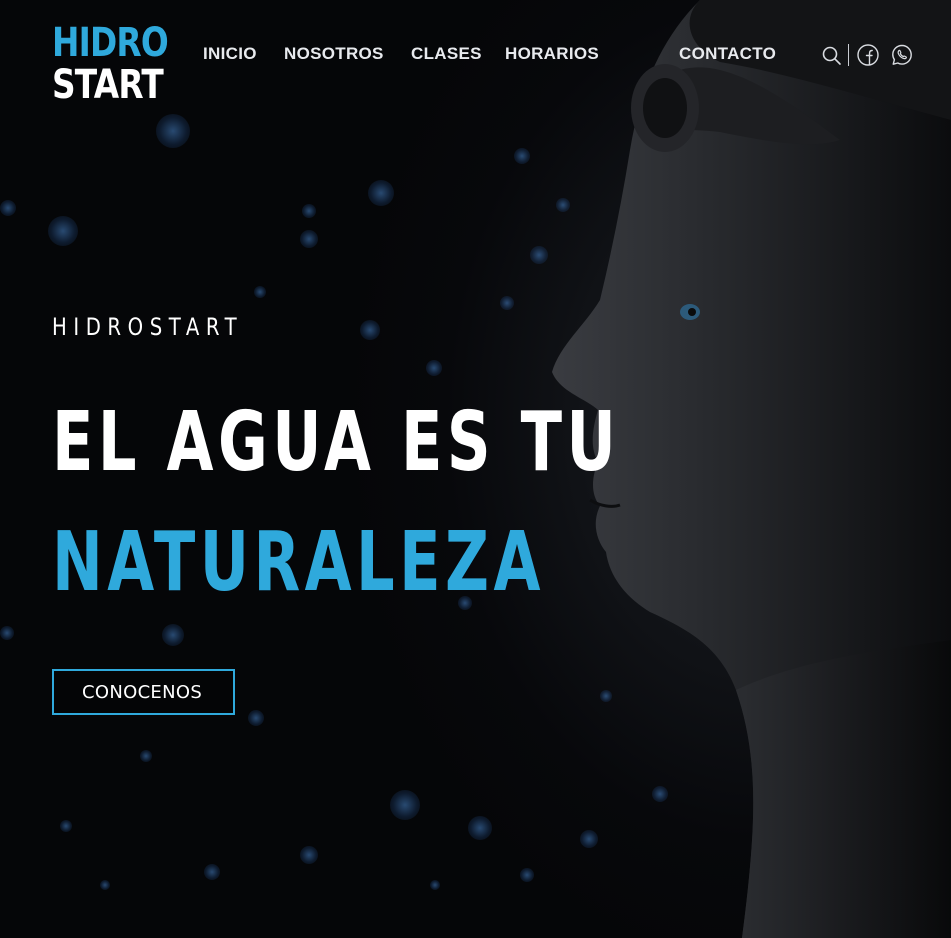 This screenshot has width=951, height=938. What do you see at coordinates (148, 327) in the screenshot?
I see `hero-eyebrow: HIDROSTART` at bounding box center [148, 327].